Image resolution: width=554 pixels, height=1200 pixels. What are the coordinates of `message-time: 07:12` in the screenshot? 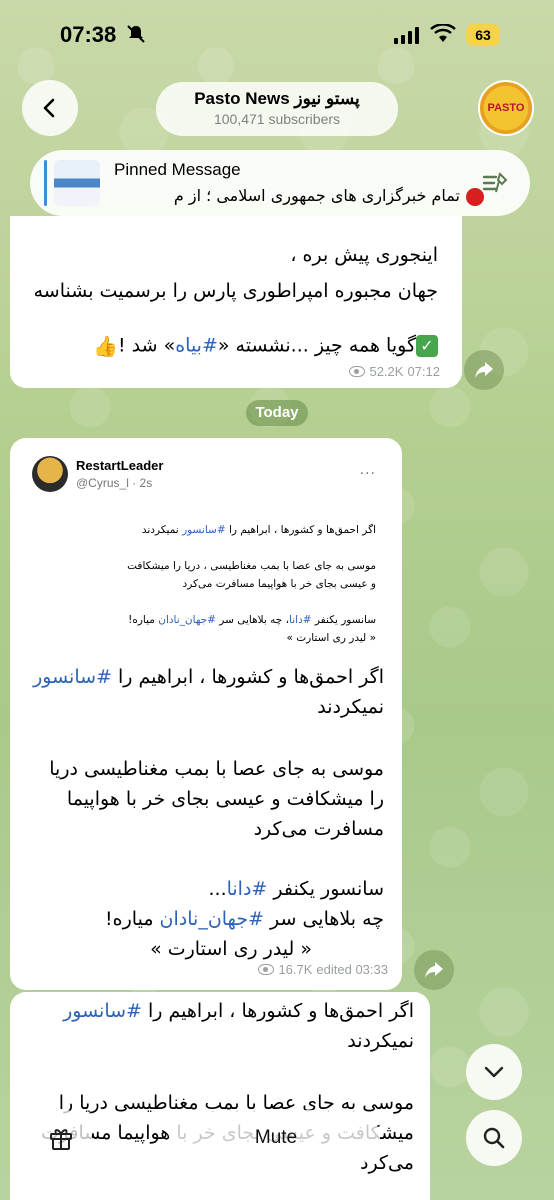 It's located at (423, 371).